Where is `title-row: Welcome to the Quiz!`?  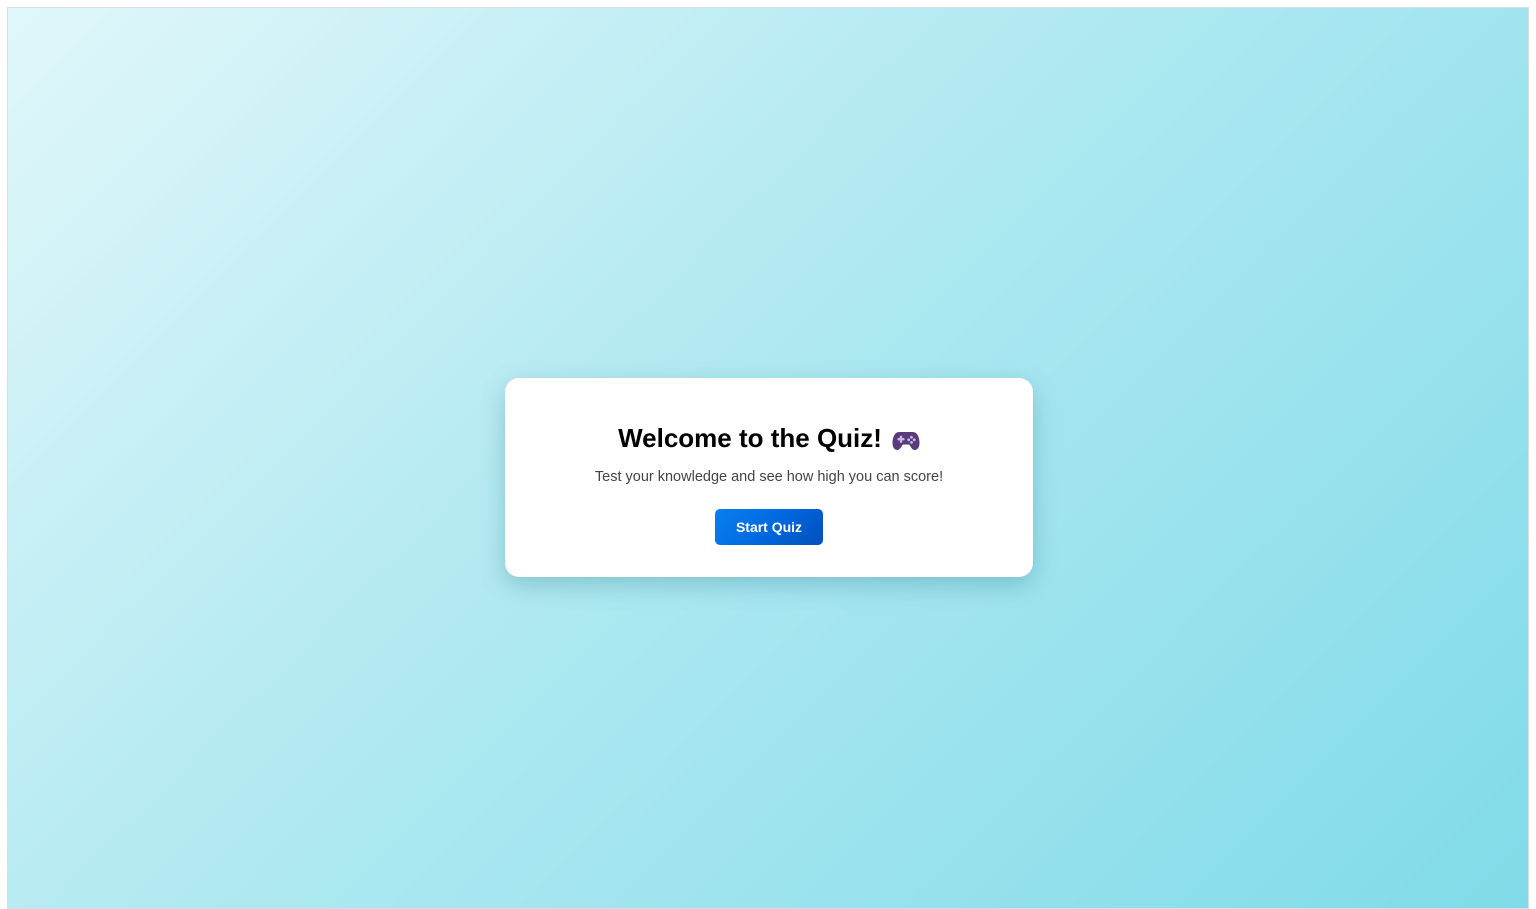
title-row: Welcome to the Quiz! is located at coordinates (769, 438).